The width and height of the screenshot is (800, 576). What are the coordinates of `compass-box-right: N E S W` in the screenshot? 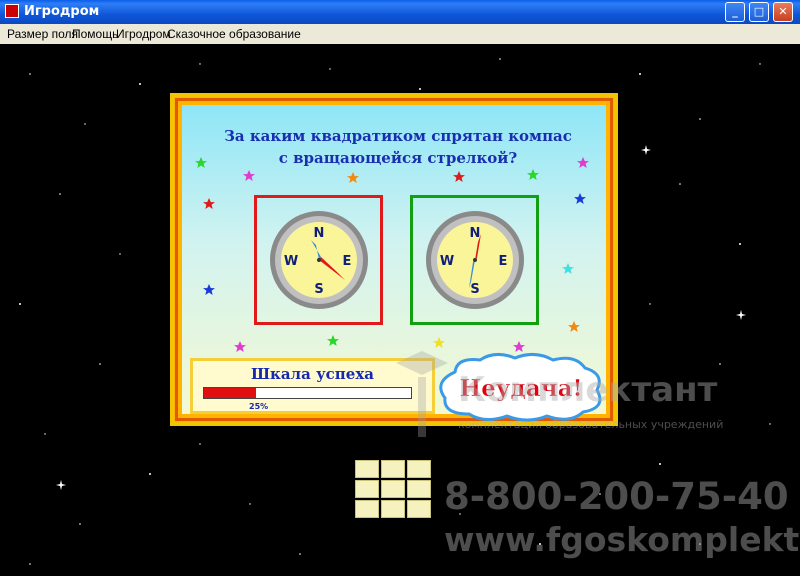 It's located at (474, 260).